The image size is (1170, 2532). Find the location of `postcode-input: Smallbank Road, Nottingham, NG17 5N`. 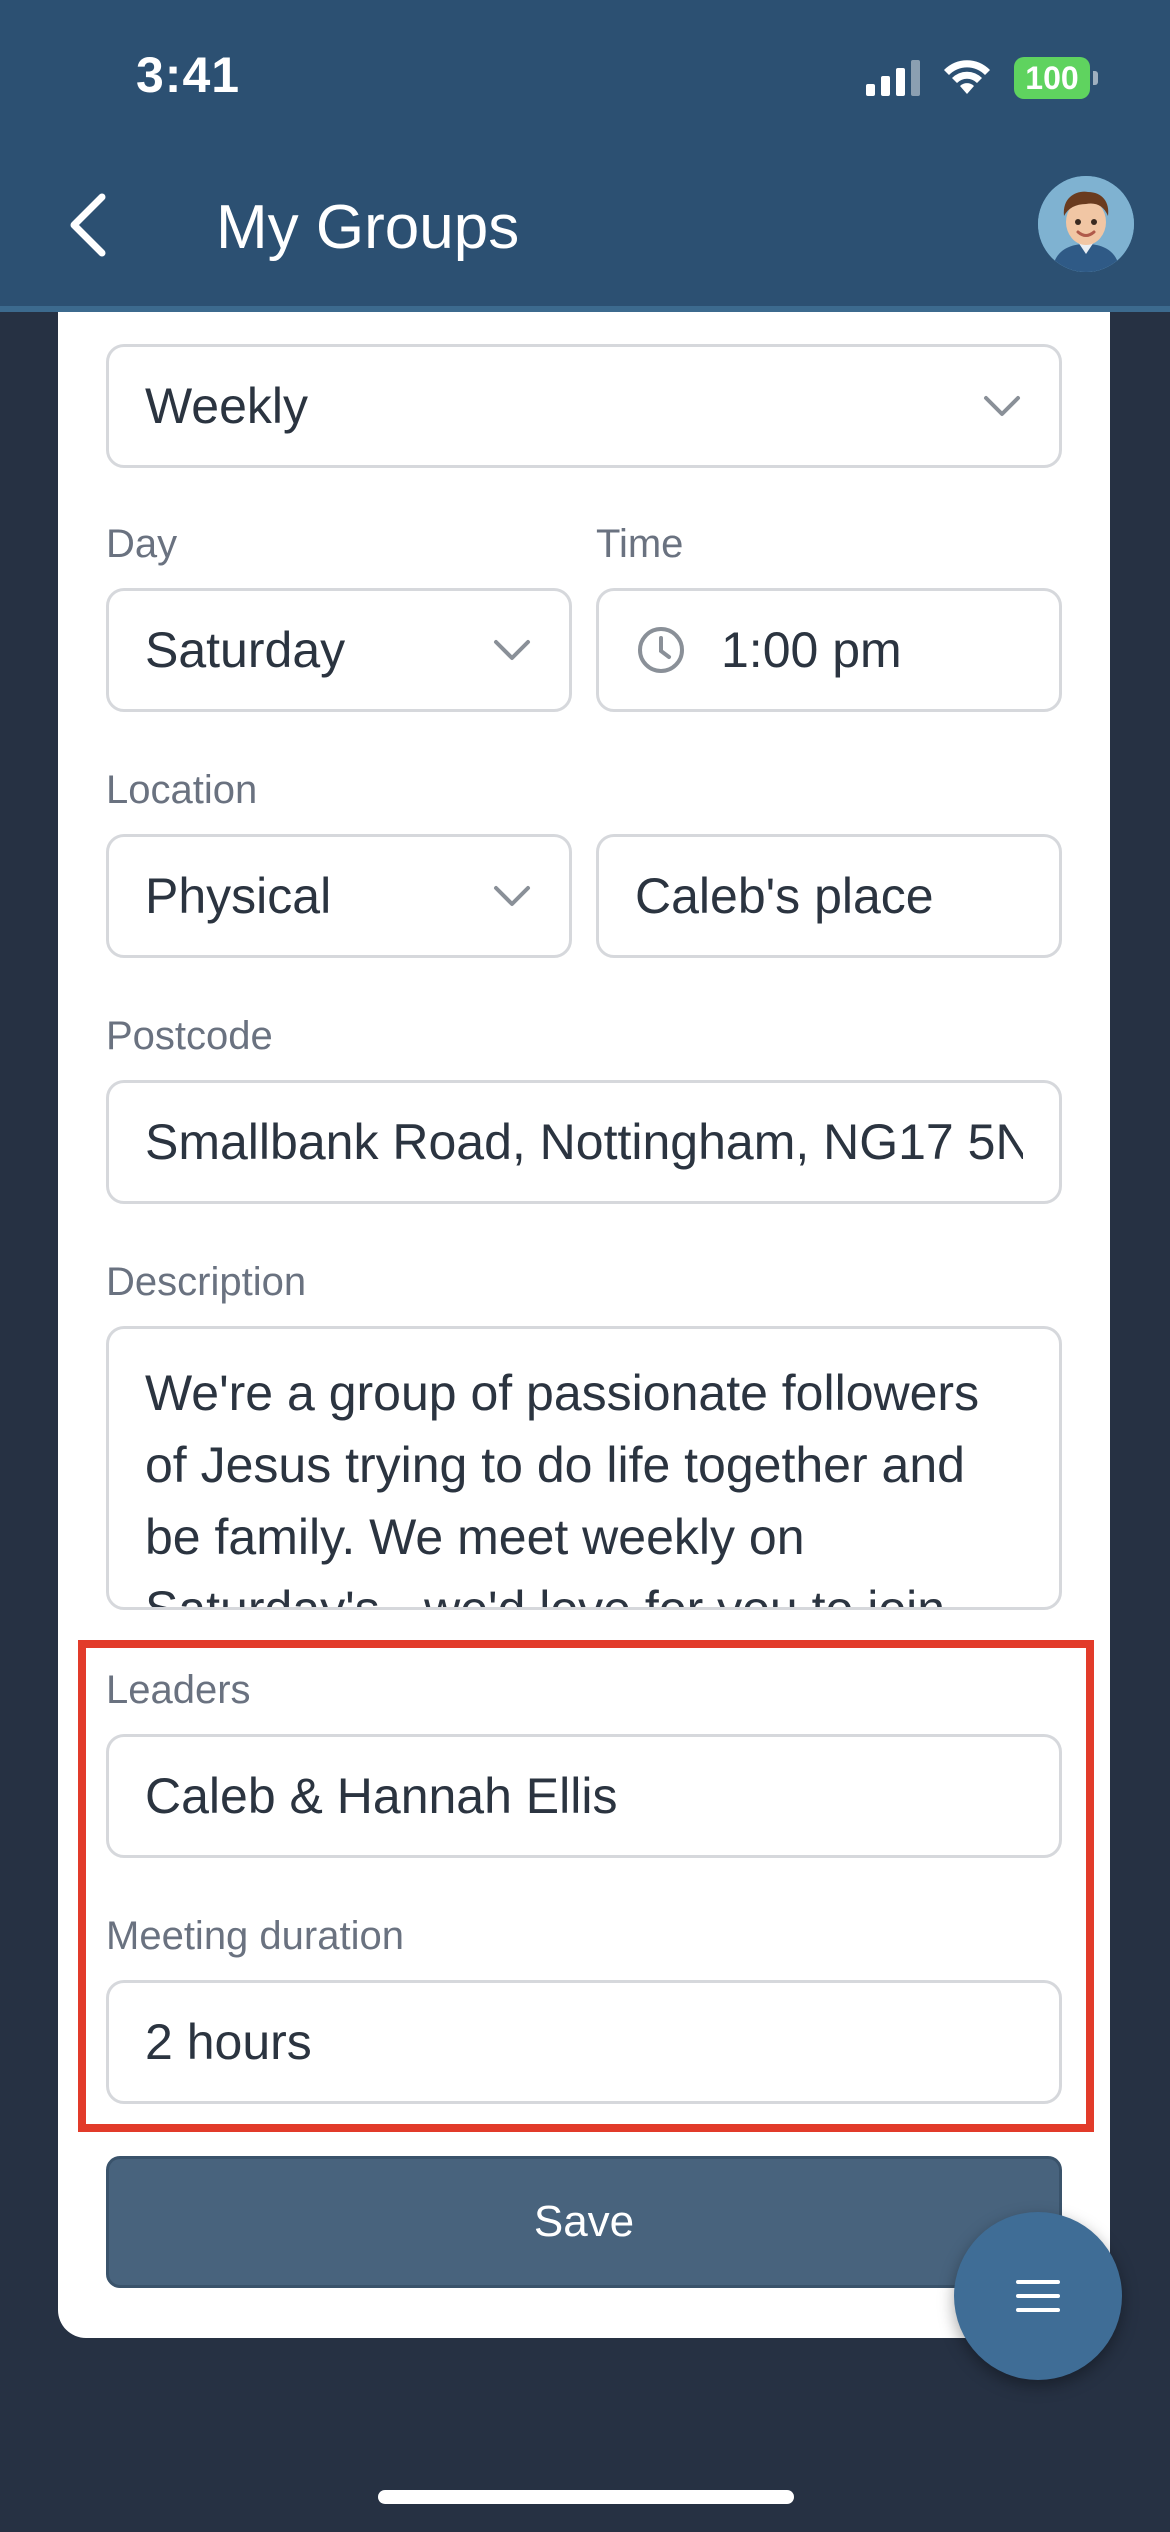

postcode-input: Smallbank Road, Nottingham, NG17 5N is located at coordinates (584, 1142).